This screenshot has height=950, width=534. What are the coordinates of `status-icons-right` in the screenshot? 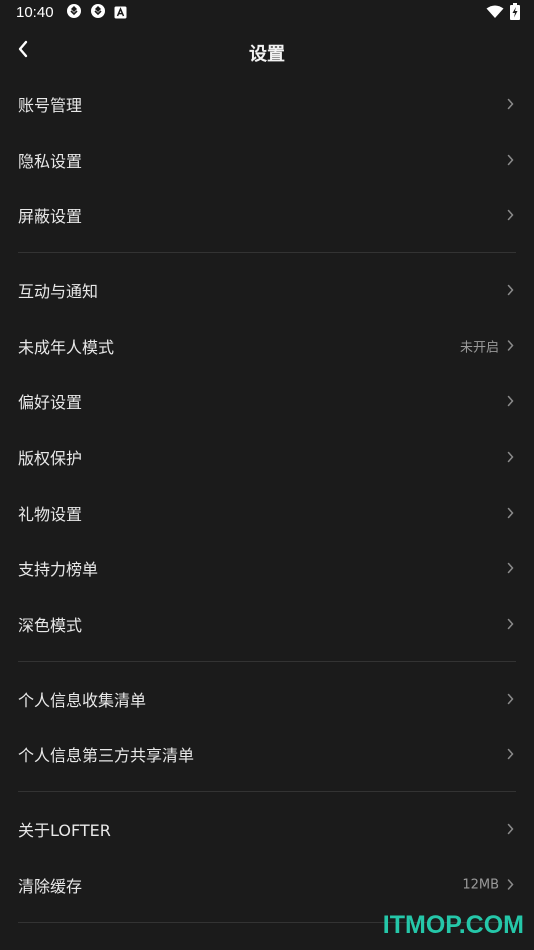 It's located at (503, 13).